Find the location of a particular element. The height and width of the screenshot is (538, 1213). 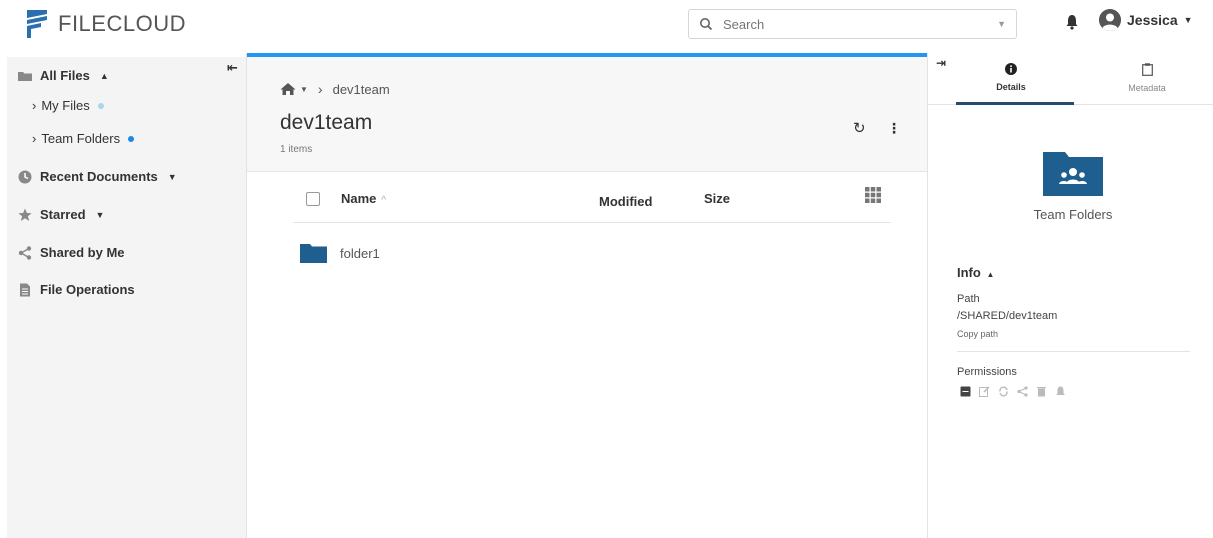

more-options-icon: ⋮ is located at coordinates (894, 128).